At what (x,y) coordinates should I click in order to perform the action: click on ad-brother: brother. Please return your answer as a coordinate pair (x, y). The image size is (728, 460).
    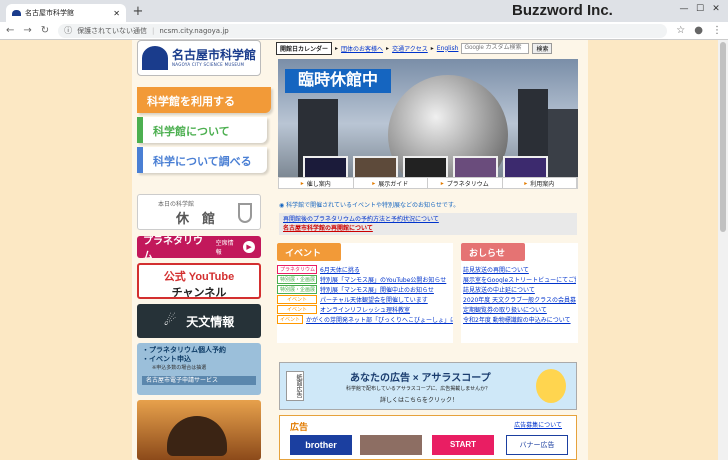
    Looking at the image, I should click on (321, 445).